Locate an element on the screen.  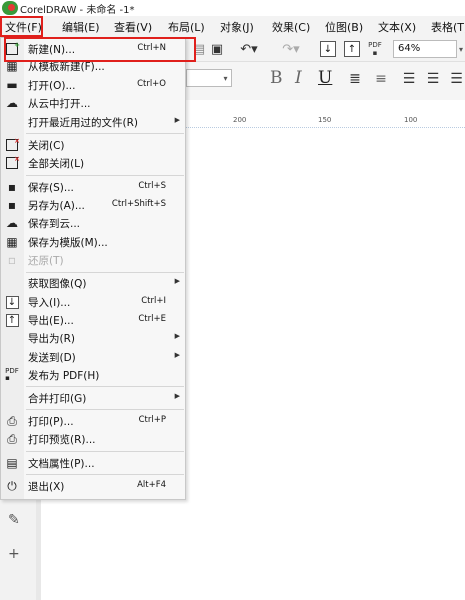
publish-pdf-toolbar-icon: PDF ▪ is located at coordinates (375, 49).